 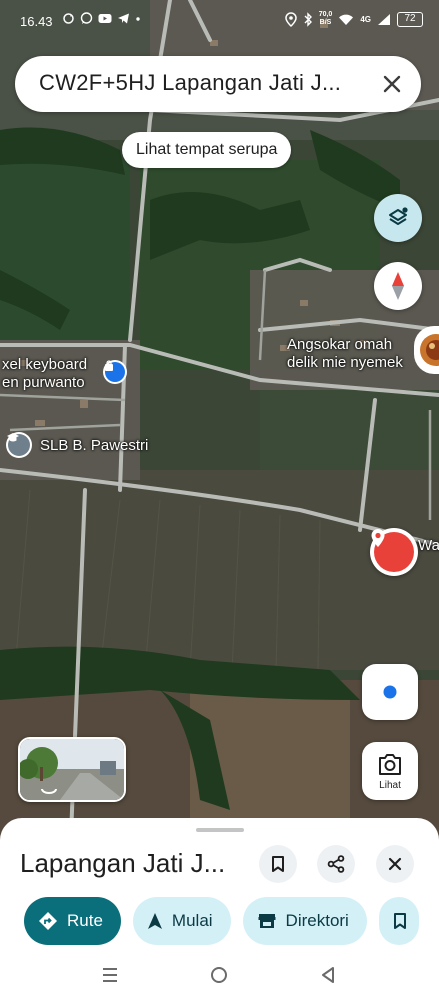 What do you see at coordinates (192, 920) in the screenshot?
I see `start-label: Mulai` at bounding box center [192, 920].